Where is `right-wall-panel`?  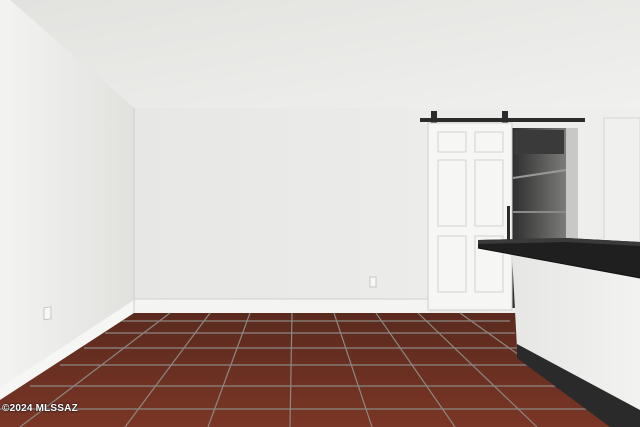 right-wall-panel is located at coordinates (621, 180).